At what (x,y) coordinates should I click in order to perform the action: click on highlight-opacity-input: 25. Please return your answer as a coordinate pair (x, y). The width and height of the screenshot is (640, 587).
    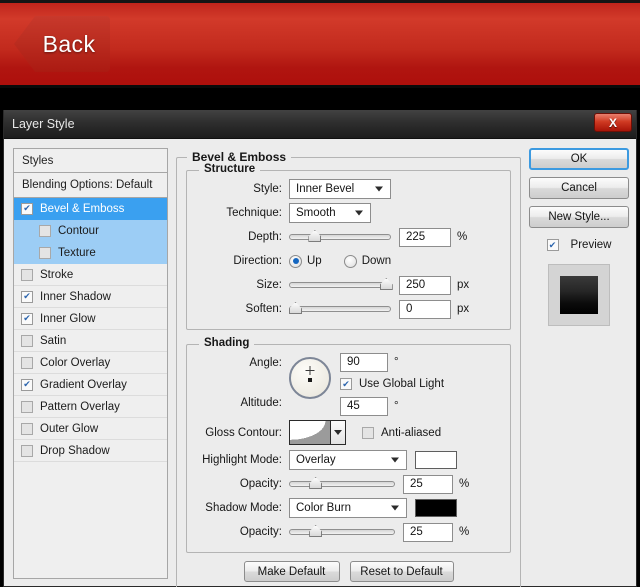
    Looking at the image, I should click on (428, 484).